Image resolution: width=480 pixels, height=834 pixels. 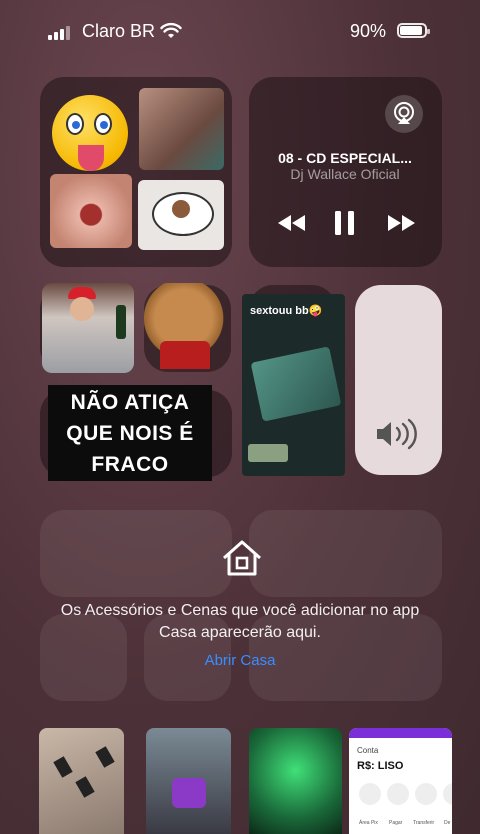 I want to click on pause-icon, so click(x=345, y=223).